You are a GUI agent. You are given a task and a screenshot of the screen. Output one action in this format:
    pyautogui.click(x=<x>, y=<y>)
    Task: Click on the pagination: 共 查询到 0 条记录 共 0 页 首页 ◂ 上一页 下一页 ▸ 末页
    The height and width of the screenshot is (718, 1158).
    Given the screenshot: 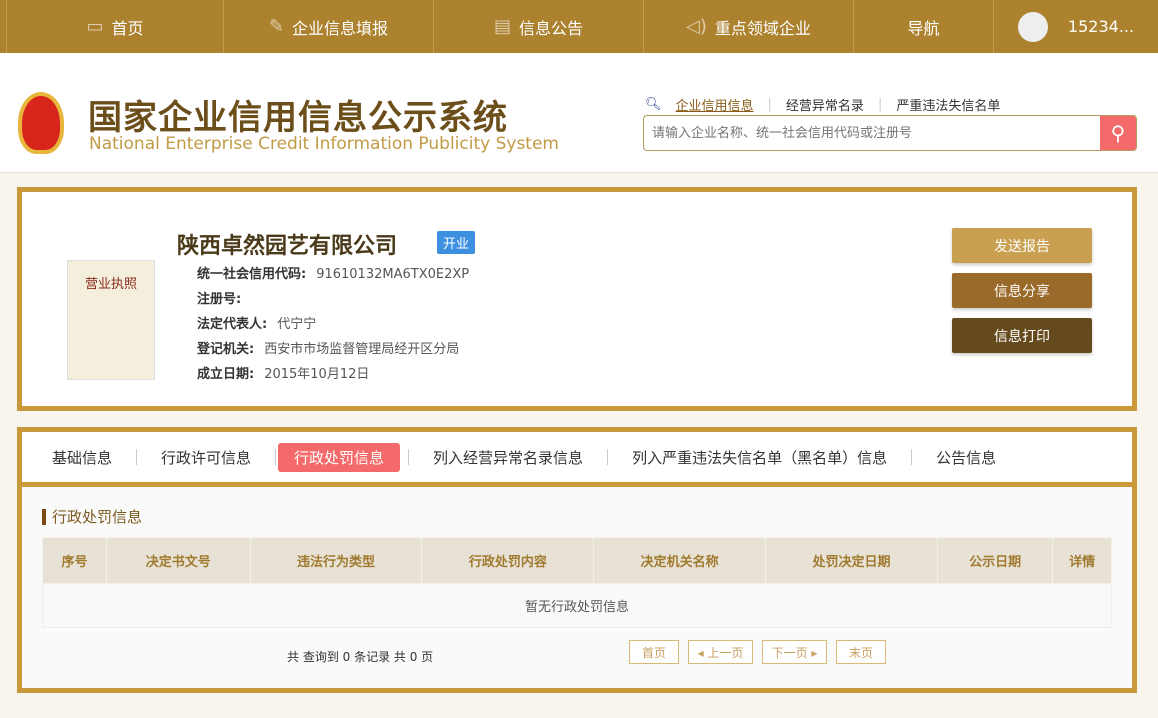 What is the action you would take?
    pyautogui.click(x=577, y=653)
    